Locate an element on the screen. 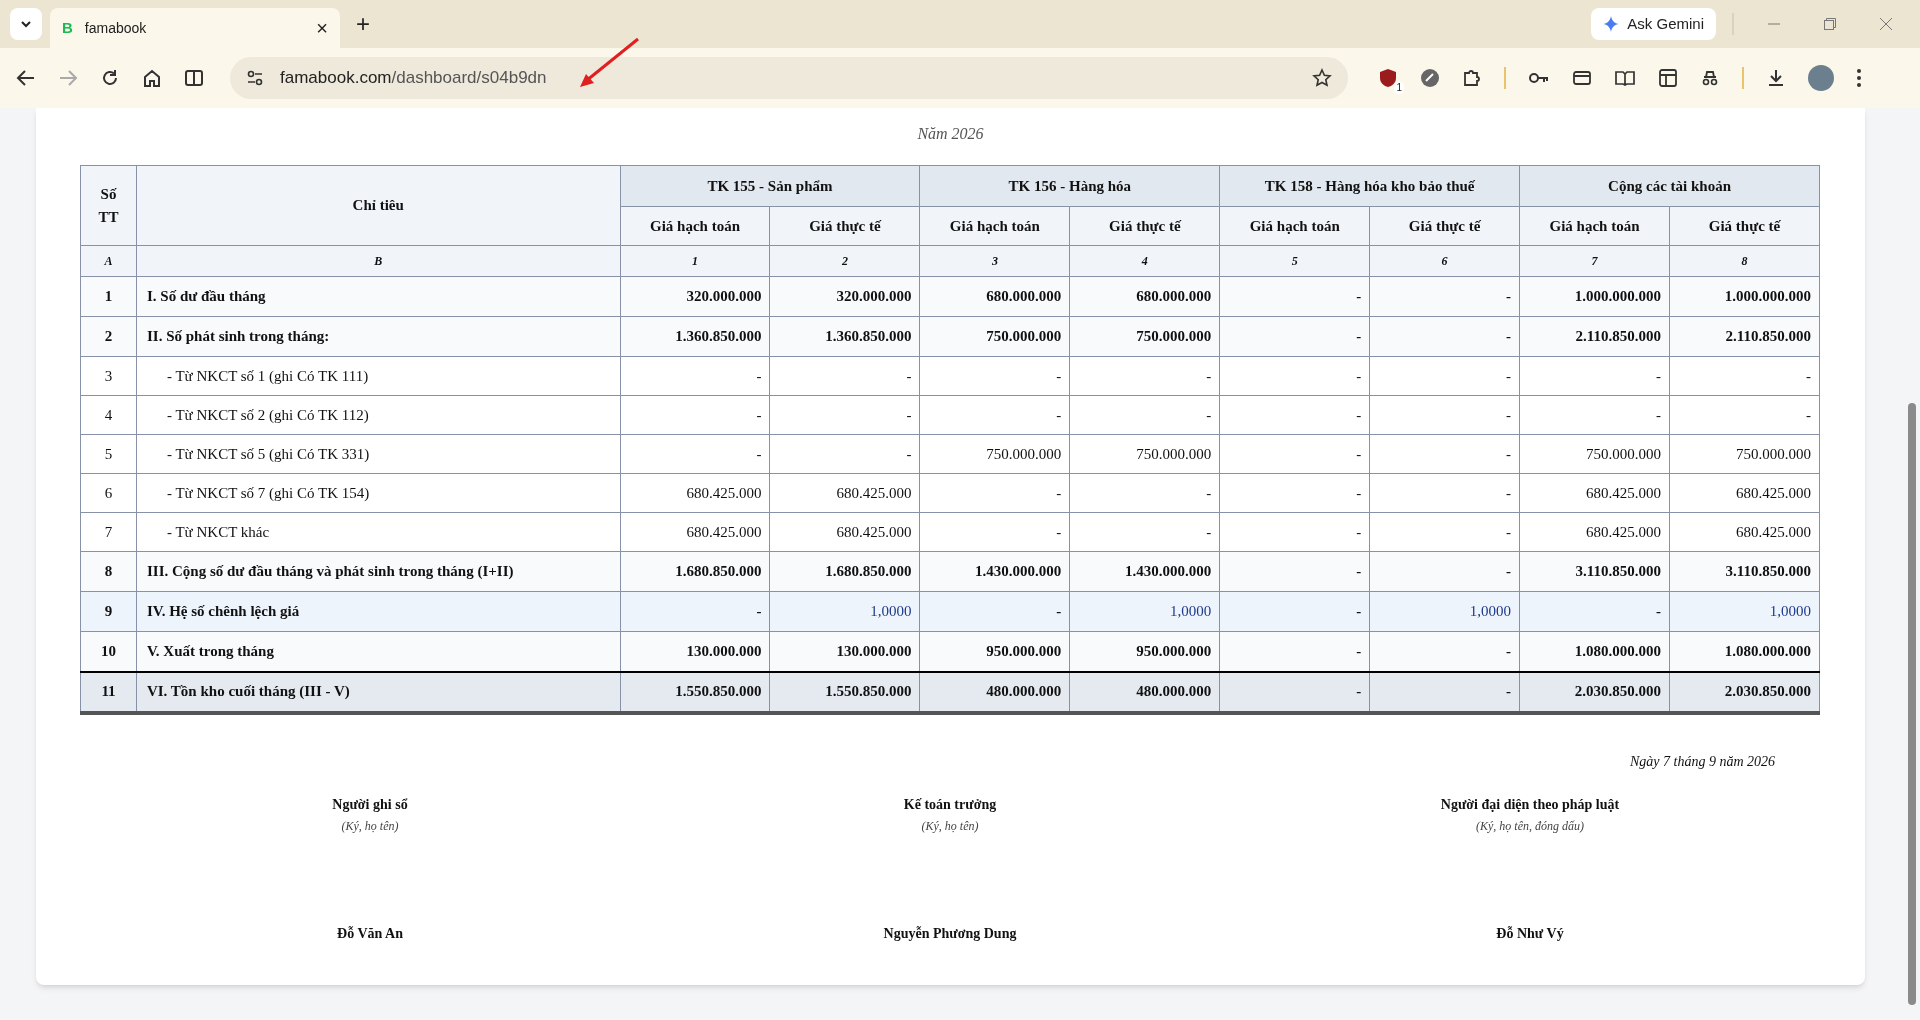 Image resolution: width=1920 pixels, height=1020 pixels. table-cell: I. Số dư đầu tháng is located at coordinates (378, 296).